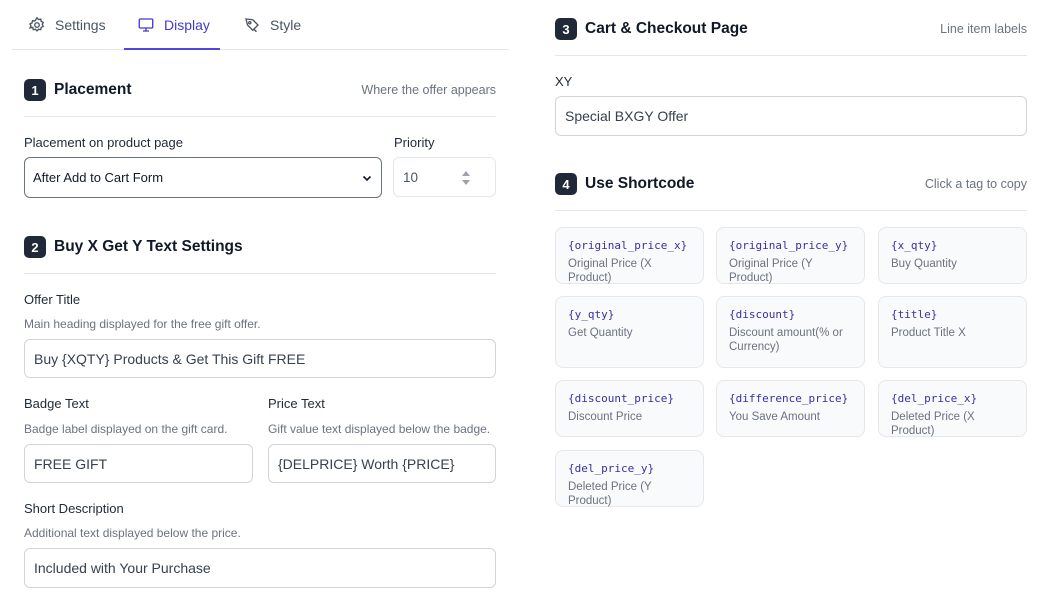  What do you see at coordinates (367, 178) in the screenshot?
I see `chevron-down-icon` at bounding box center [367, 178].